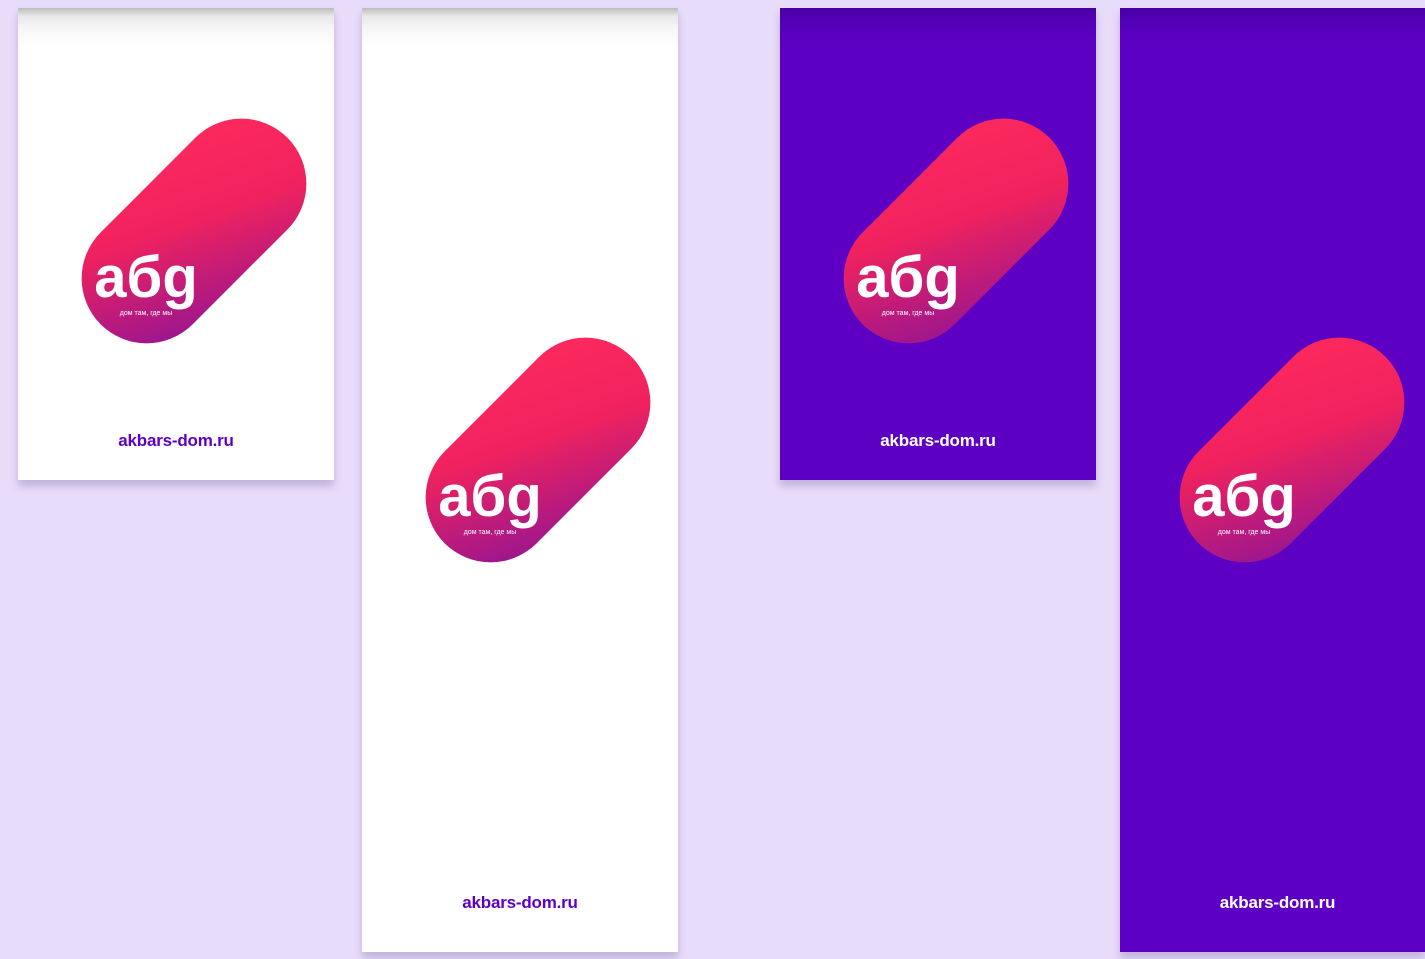  I want to click on banner-purple-short: абg дом там, где мы akbars-dom.ru, so click(938, 244).